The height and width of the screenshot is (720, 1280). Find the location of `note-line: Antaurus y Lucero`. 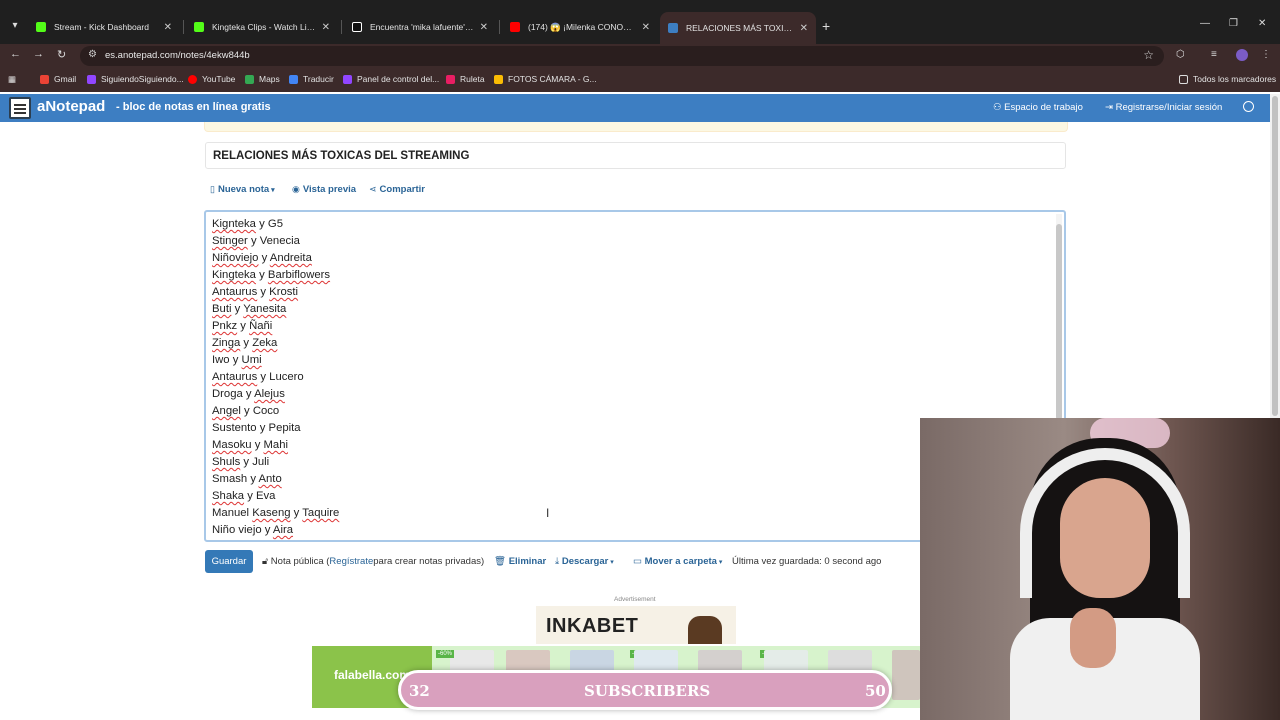

note-line: Antaurus y Lucero is located at coordinates (258, 377).